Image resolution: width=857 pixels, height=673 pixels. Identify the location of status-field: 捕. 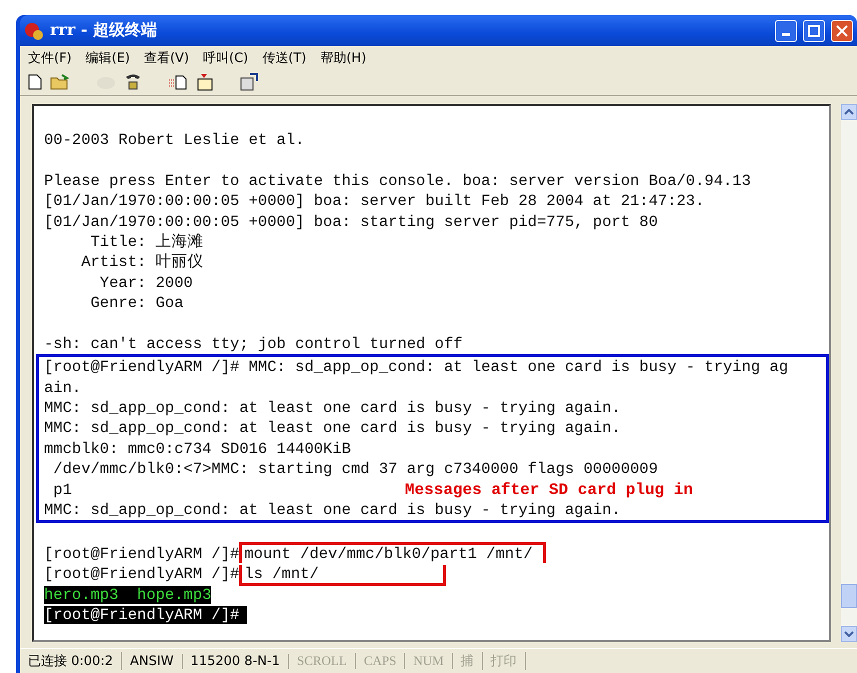
(467, 661).